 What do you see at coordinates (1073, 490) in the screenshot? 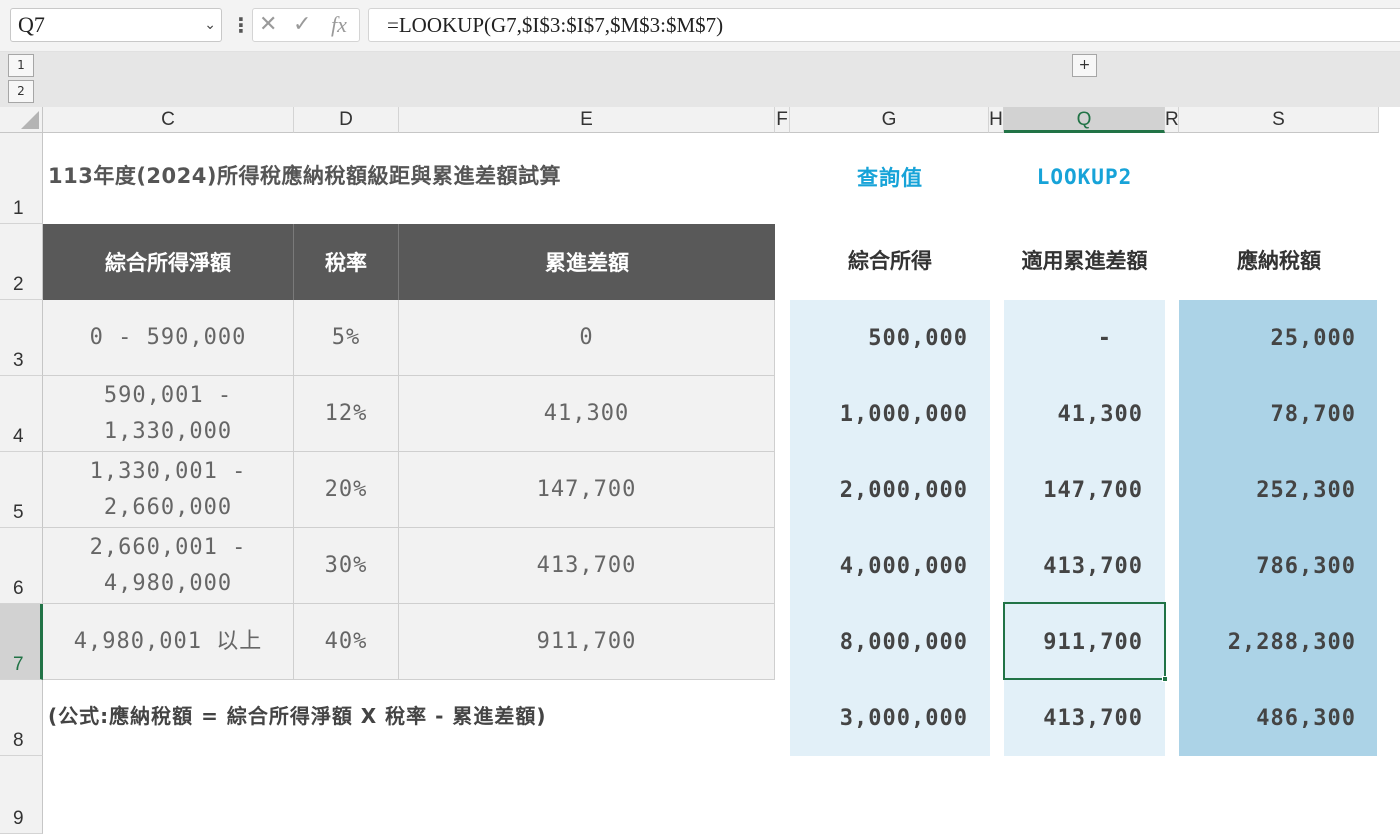
I see `diff-value-cell: 147,700` at bounding box center [1073, 490].